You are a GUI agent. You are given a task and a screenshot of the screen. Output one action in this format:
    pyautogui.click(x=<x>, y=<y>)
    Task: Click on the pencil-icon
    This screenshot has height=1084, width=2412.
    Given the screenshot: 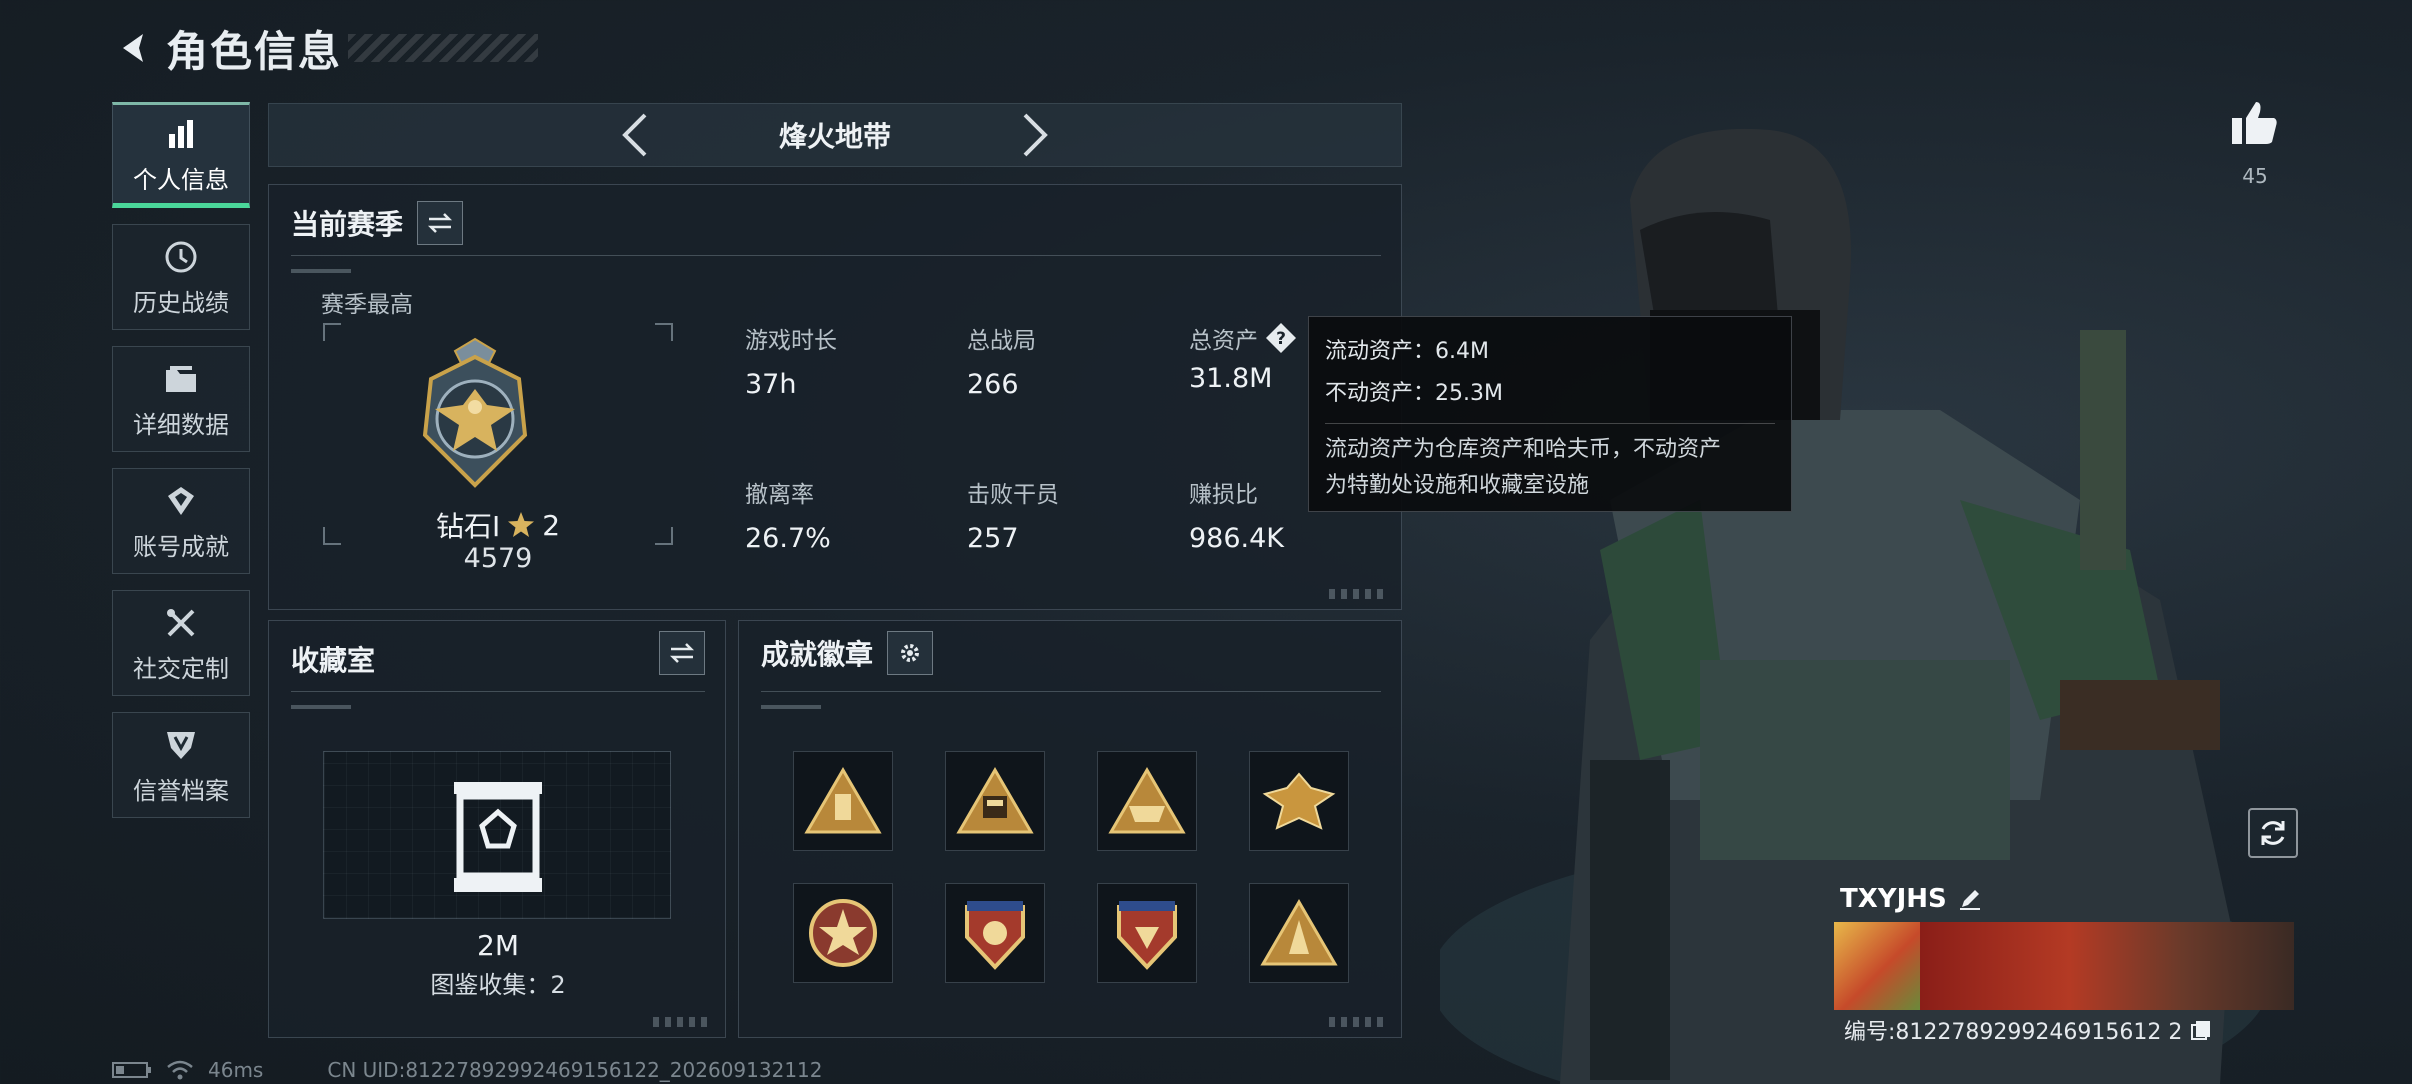 What is the action you would take?
    pyautogui.click(x=1969, y=900)
    